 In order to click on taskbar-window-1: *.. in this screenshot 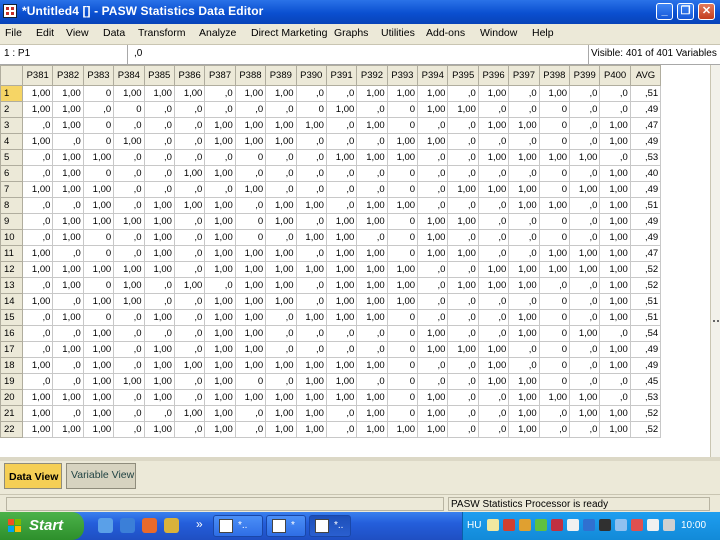, I will do `click(238, 526)`.